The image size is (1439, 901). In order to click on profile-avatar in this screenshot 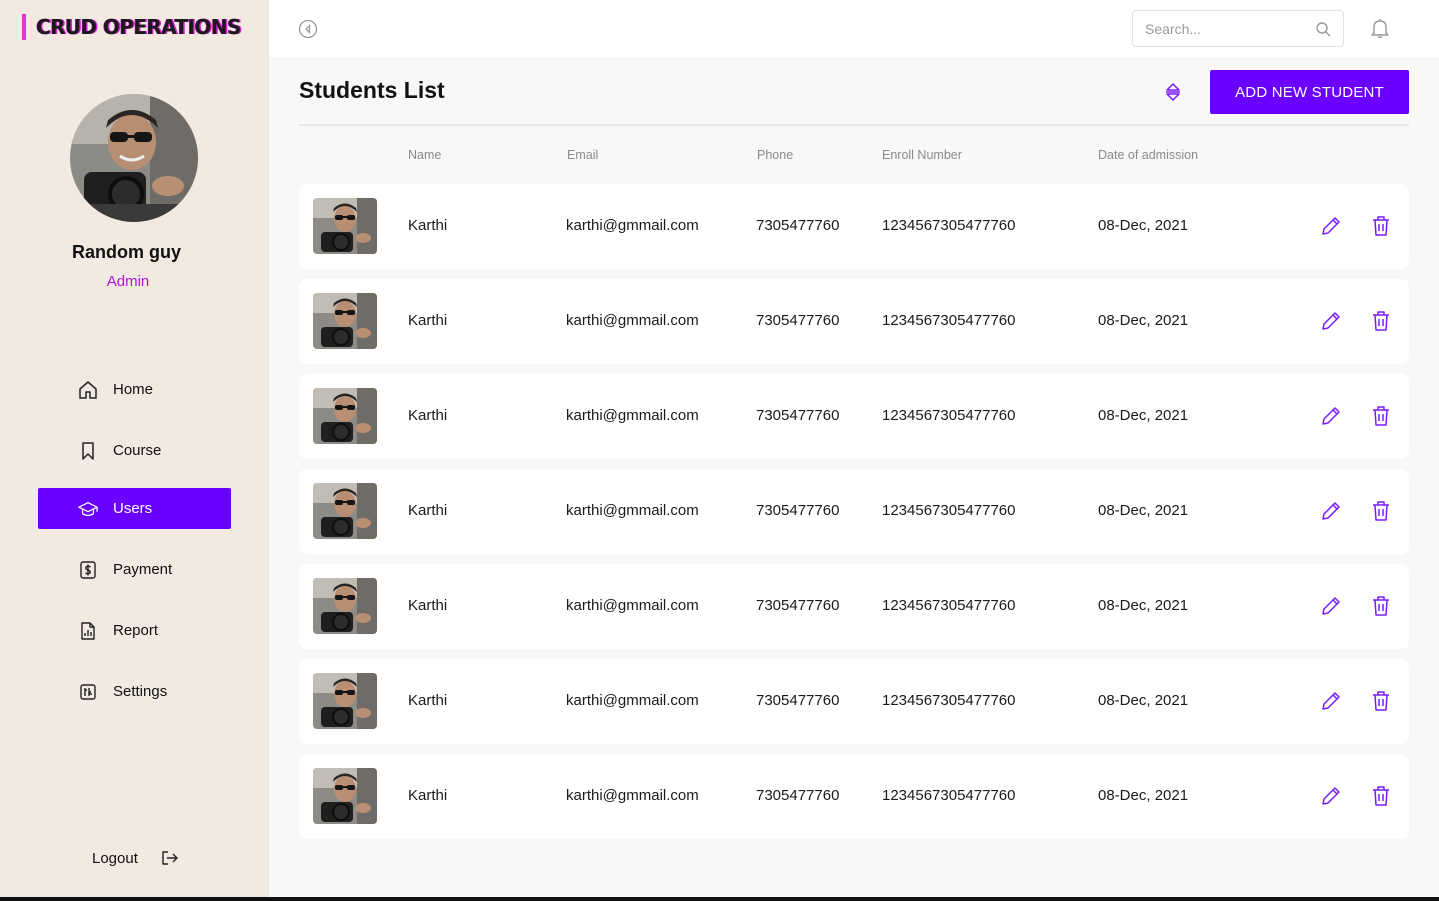, I will do `click(134, 158)`.